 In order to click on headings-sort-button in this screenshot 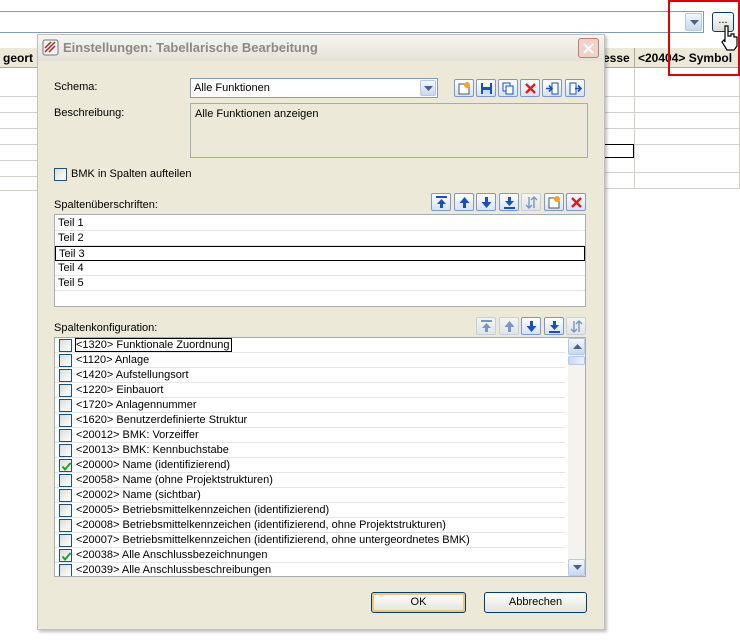, I will do `click(531, 202)`.